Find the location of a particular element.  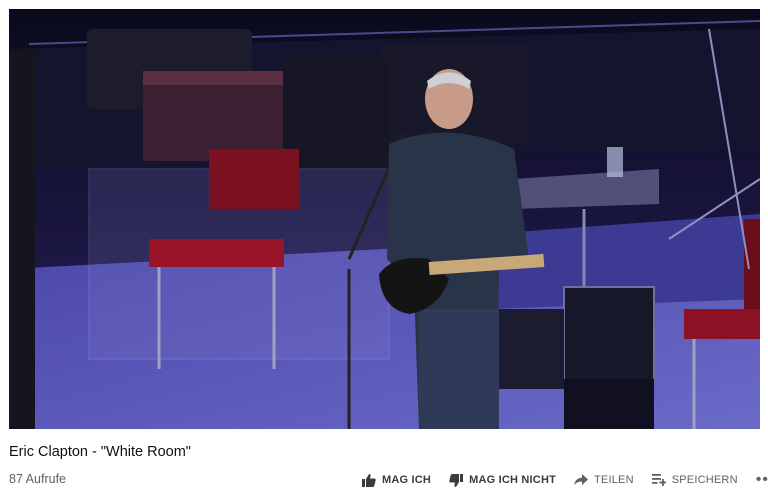

save-button: SPEICHERN is located at coordinates (694, 480).